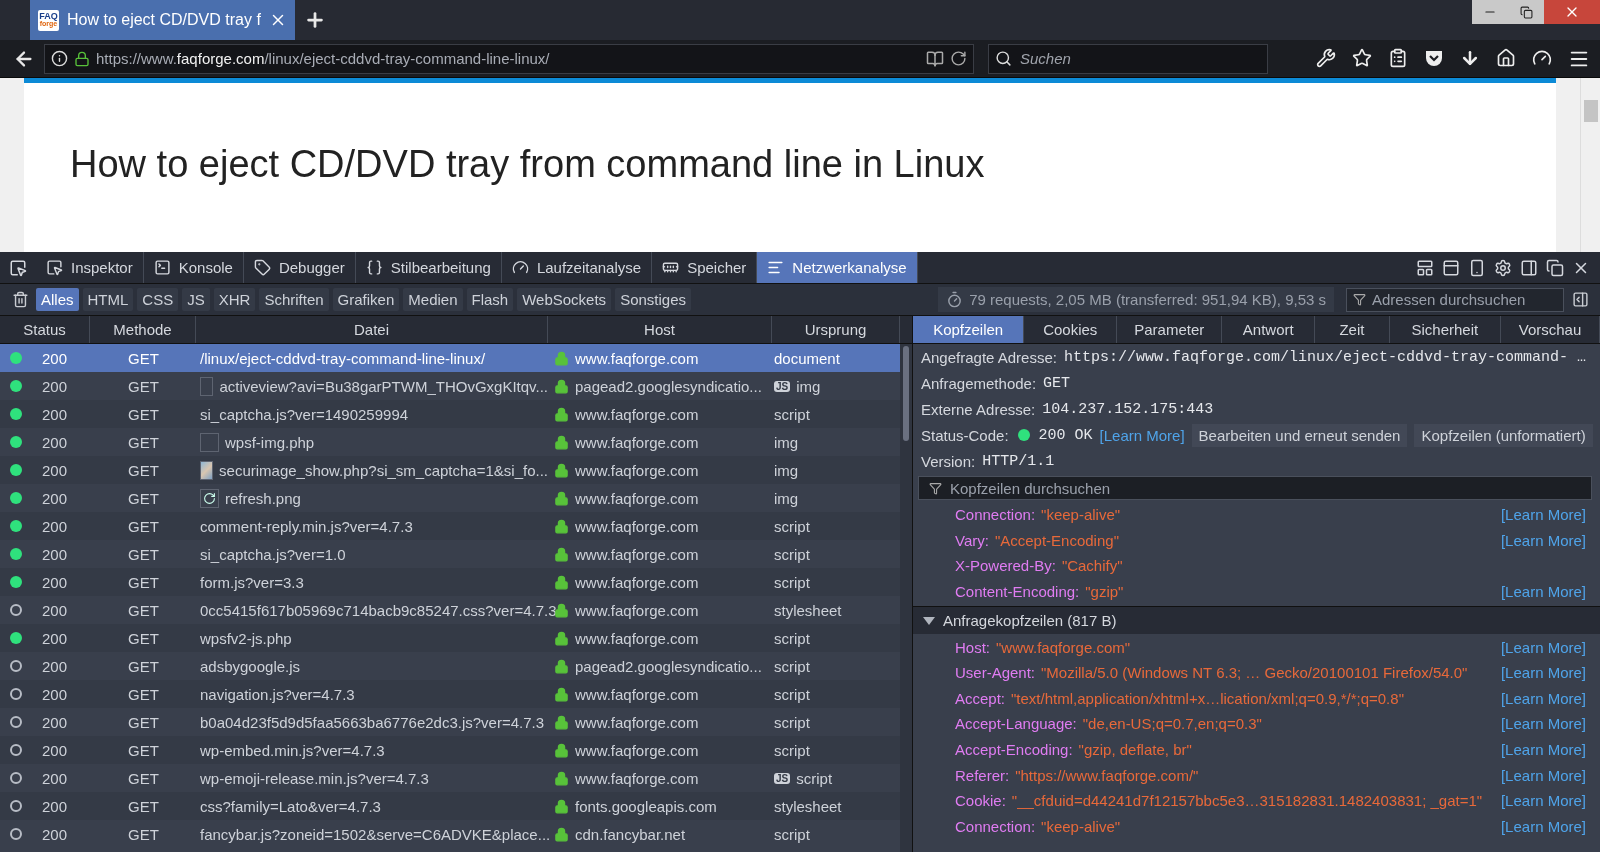 The height and width of the screenshot is (852, 1600). What do you see at coordinates (1463, 299) in the screenshot?
I see `url-filter-field: Adressen durchsuchen` at bounding box center [1463, 299].